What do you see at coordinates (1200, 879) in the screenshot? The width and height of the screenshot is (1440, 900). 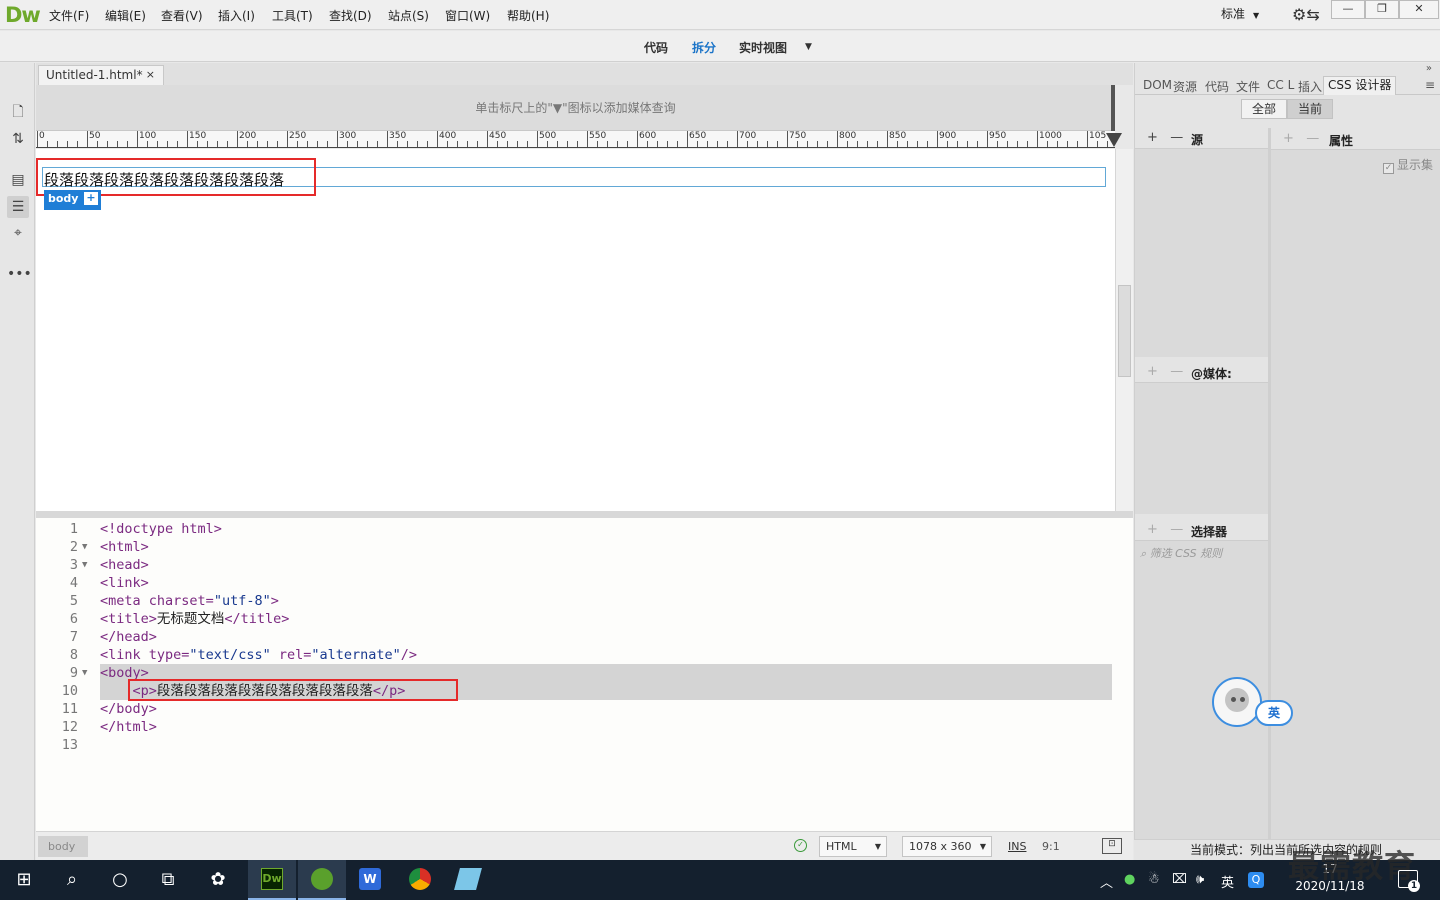 I see `volume-icon: 🕪` at bounding box center [1200, 879].